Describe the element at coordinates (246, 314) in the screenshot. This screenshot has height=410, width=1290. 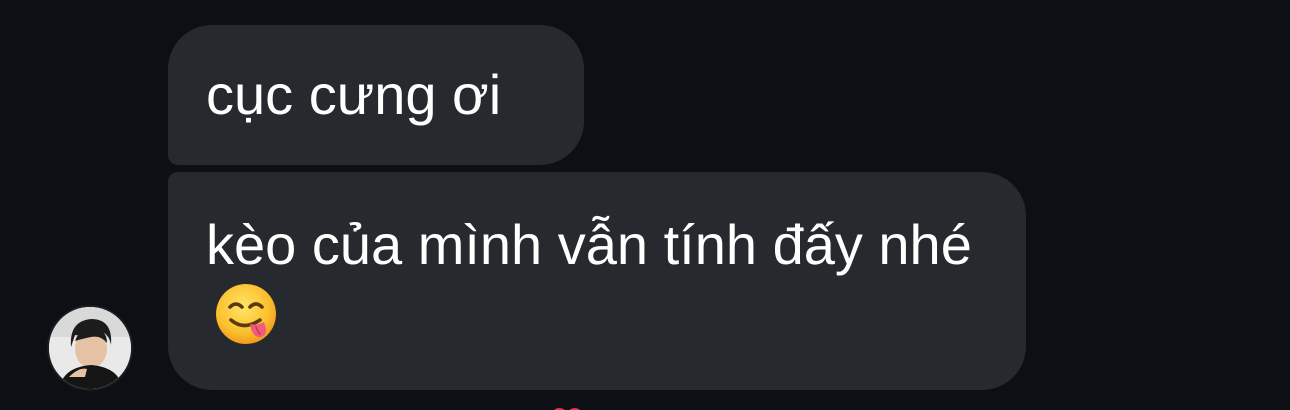
I see `face-savoring-food-emoji-icon` at that location.